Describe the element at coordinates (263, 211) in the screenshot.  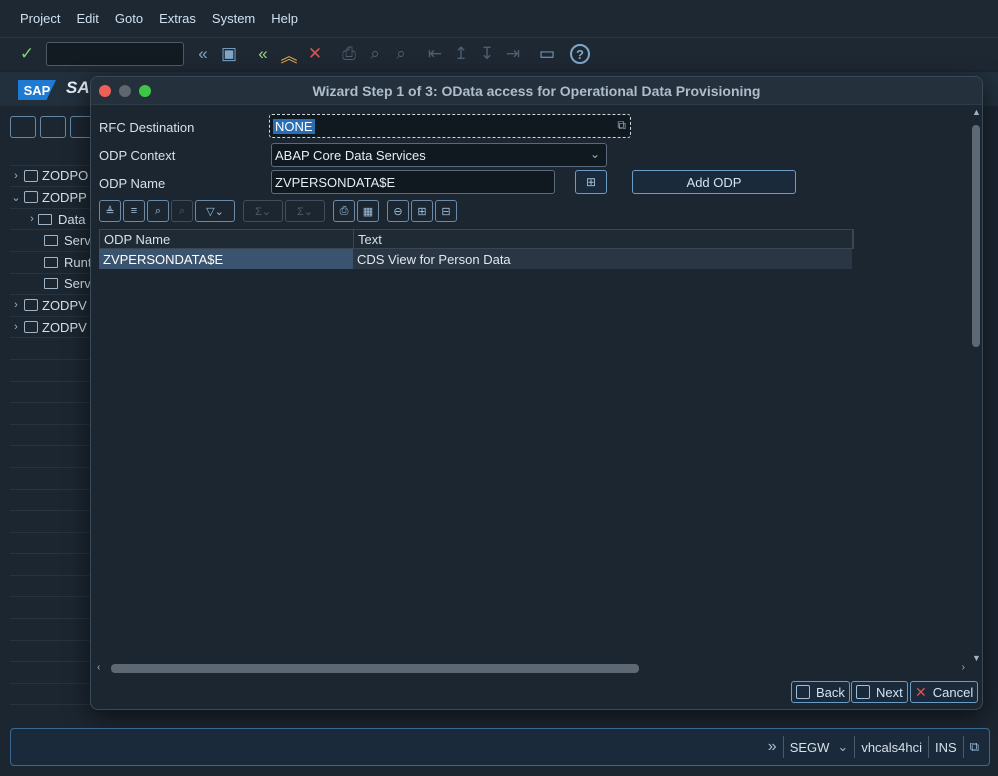
I see `sum-icon: Σ⌄` at that location.